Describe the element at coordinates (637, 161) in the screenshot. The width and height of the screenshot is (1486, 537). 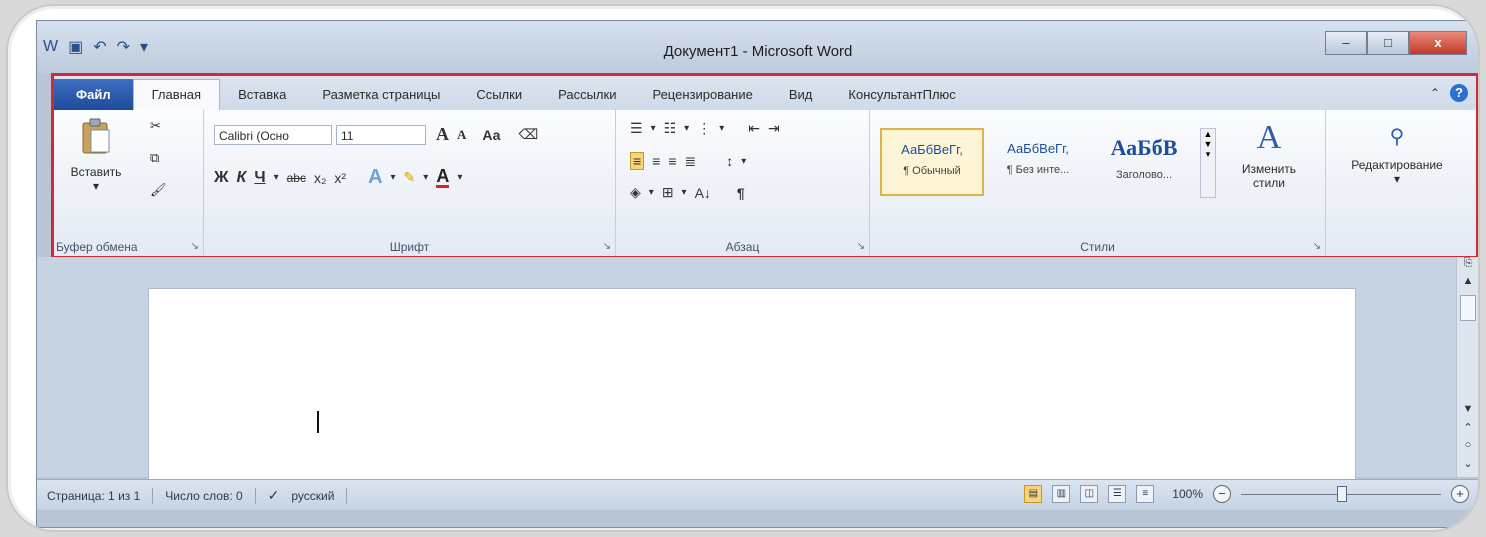
I see `align-left-button: ≡` at that location.